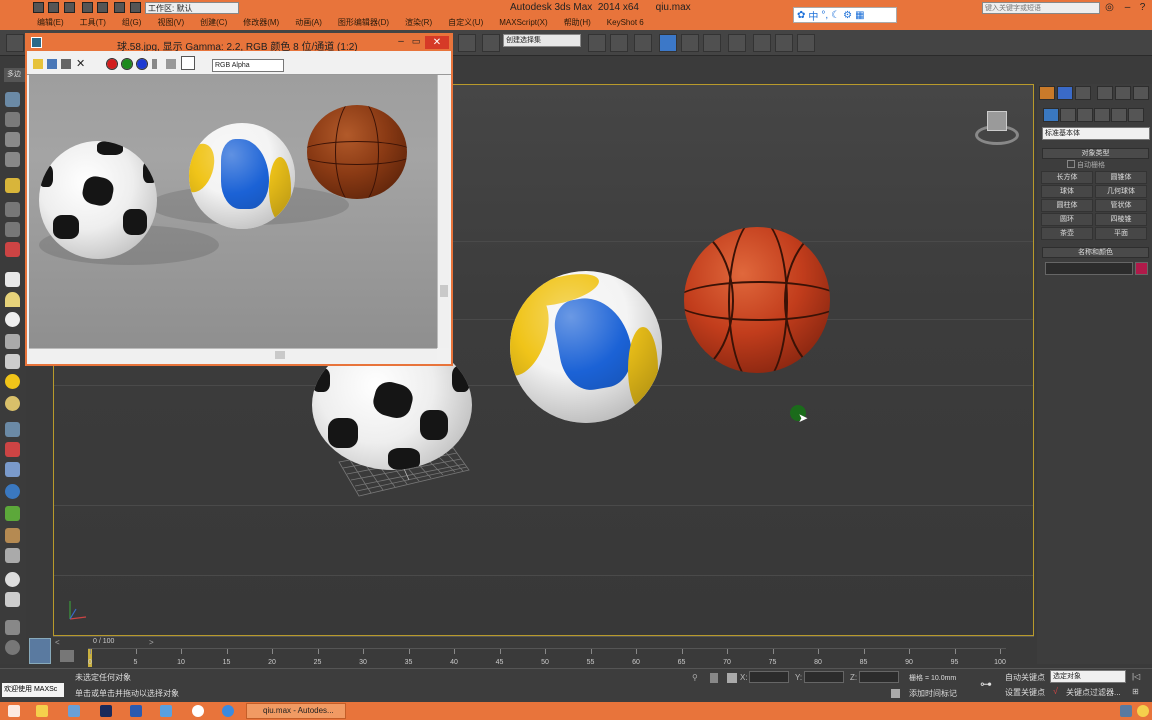  Describe the element at coordinates (444, 291) in the screenshot. I see `vertical-scroll-thumb` at that location.